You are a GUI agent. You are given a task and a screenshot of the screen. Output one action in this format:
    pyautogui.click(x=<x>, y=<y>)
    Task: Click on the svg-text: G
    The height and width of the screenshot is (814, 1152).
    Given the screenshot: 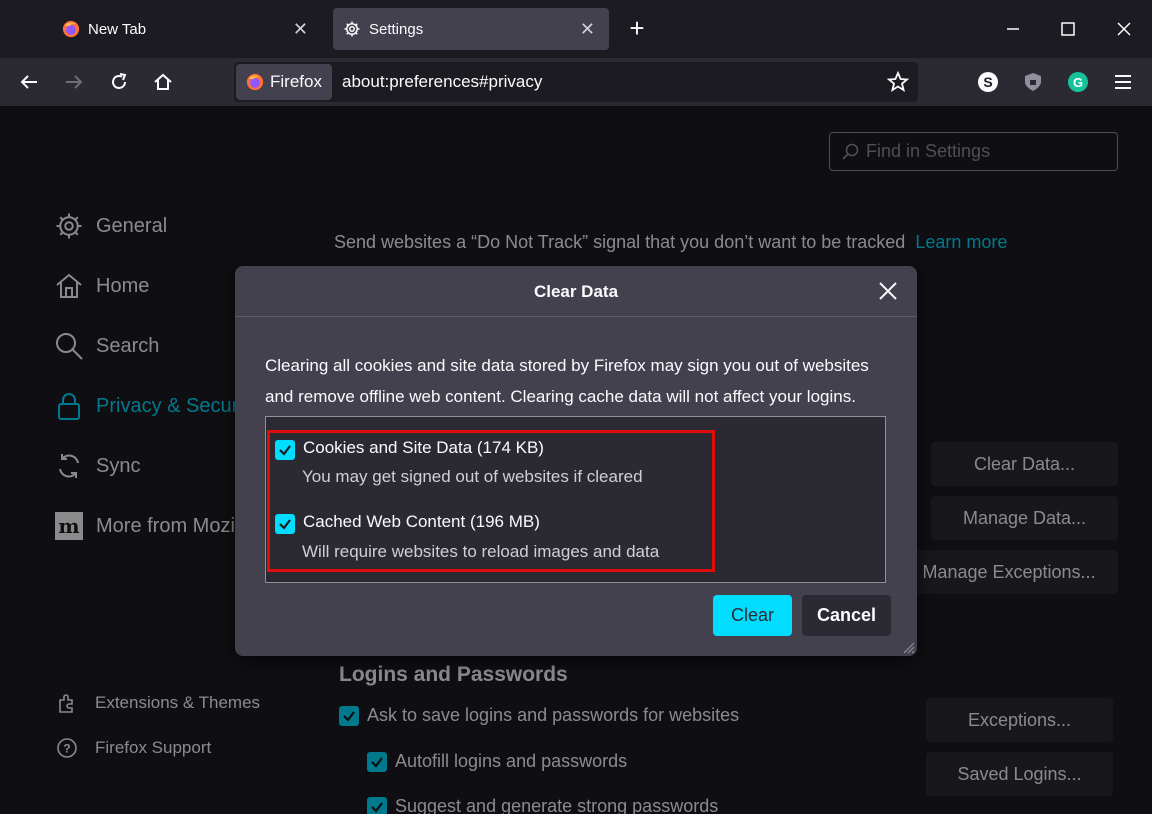 What is the action you would take?
    pyautogui.click(x=1078, y=82)
    